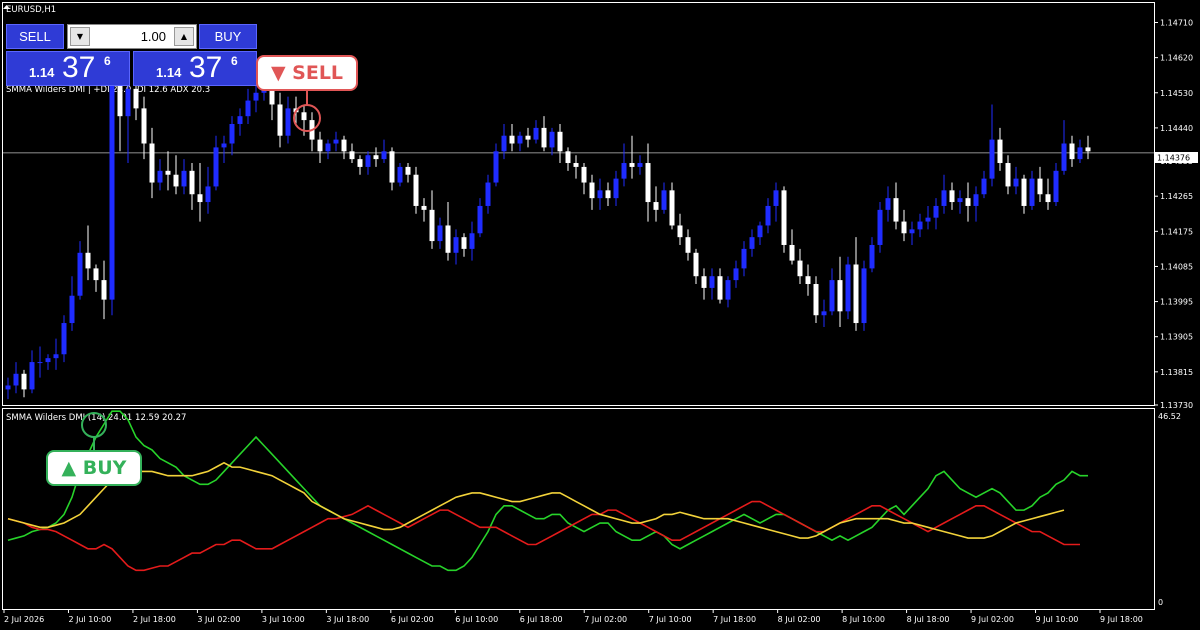 The height and width of the screenshot is (630, 1200). I want to click on buy-price-fraction: 6, so click(234, 61).